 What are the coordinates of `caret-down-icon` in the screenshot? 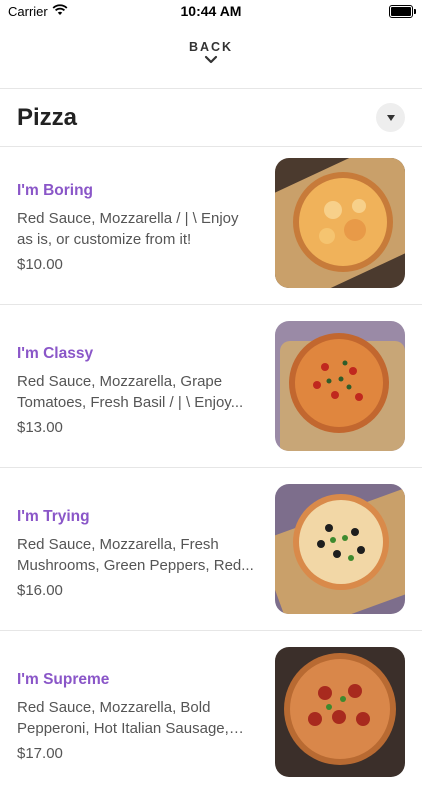 It's located at (390, 117).